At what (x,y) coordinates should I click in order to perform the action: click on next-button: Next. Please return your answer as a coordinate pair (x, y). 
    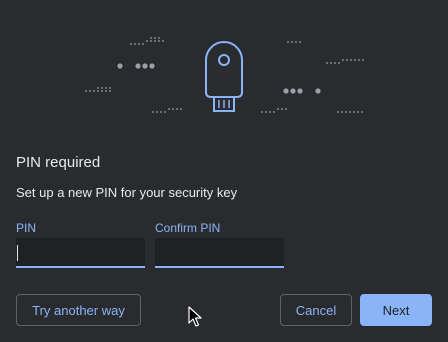
    Looking at the image, I should click on (396, 310).